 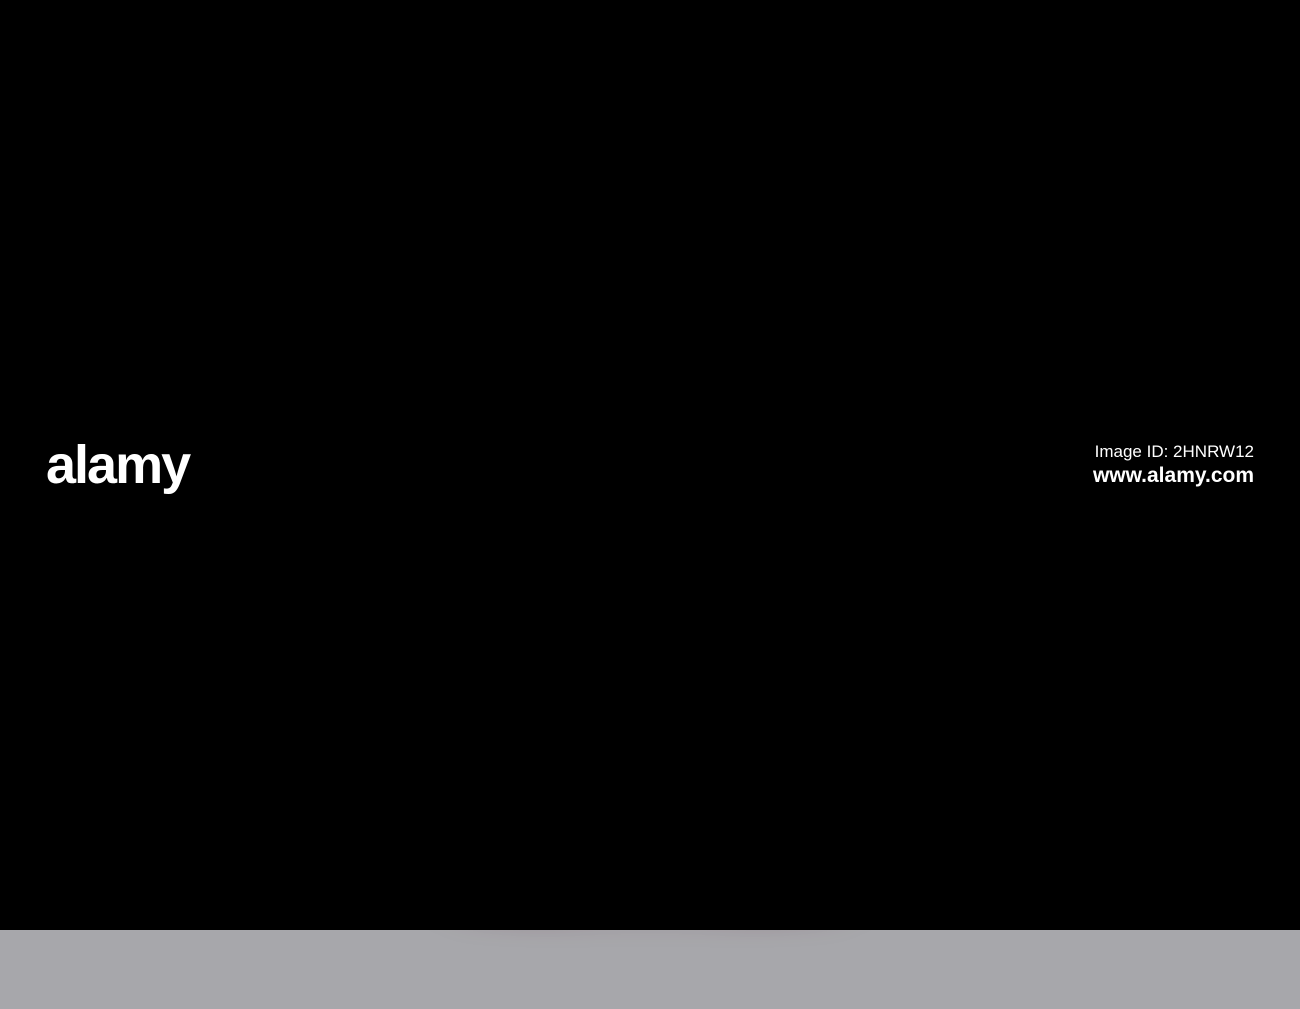 What do you see at coordinates (1173, 475) in the screenshot?
I see `alamy-url-text: www.alamy.com` at bounding box center [1173, 475].